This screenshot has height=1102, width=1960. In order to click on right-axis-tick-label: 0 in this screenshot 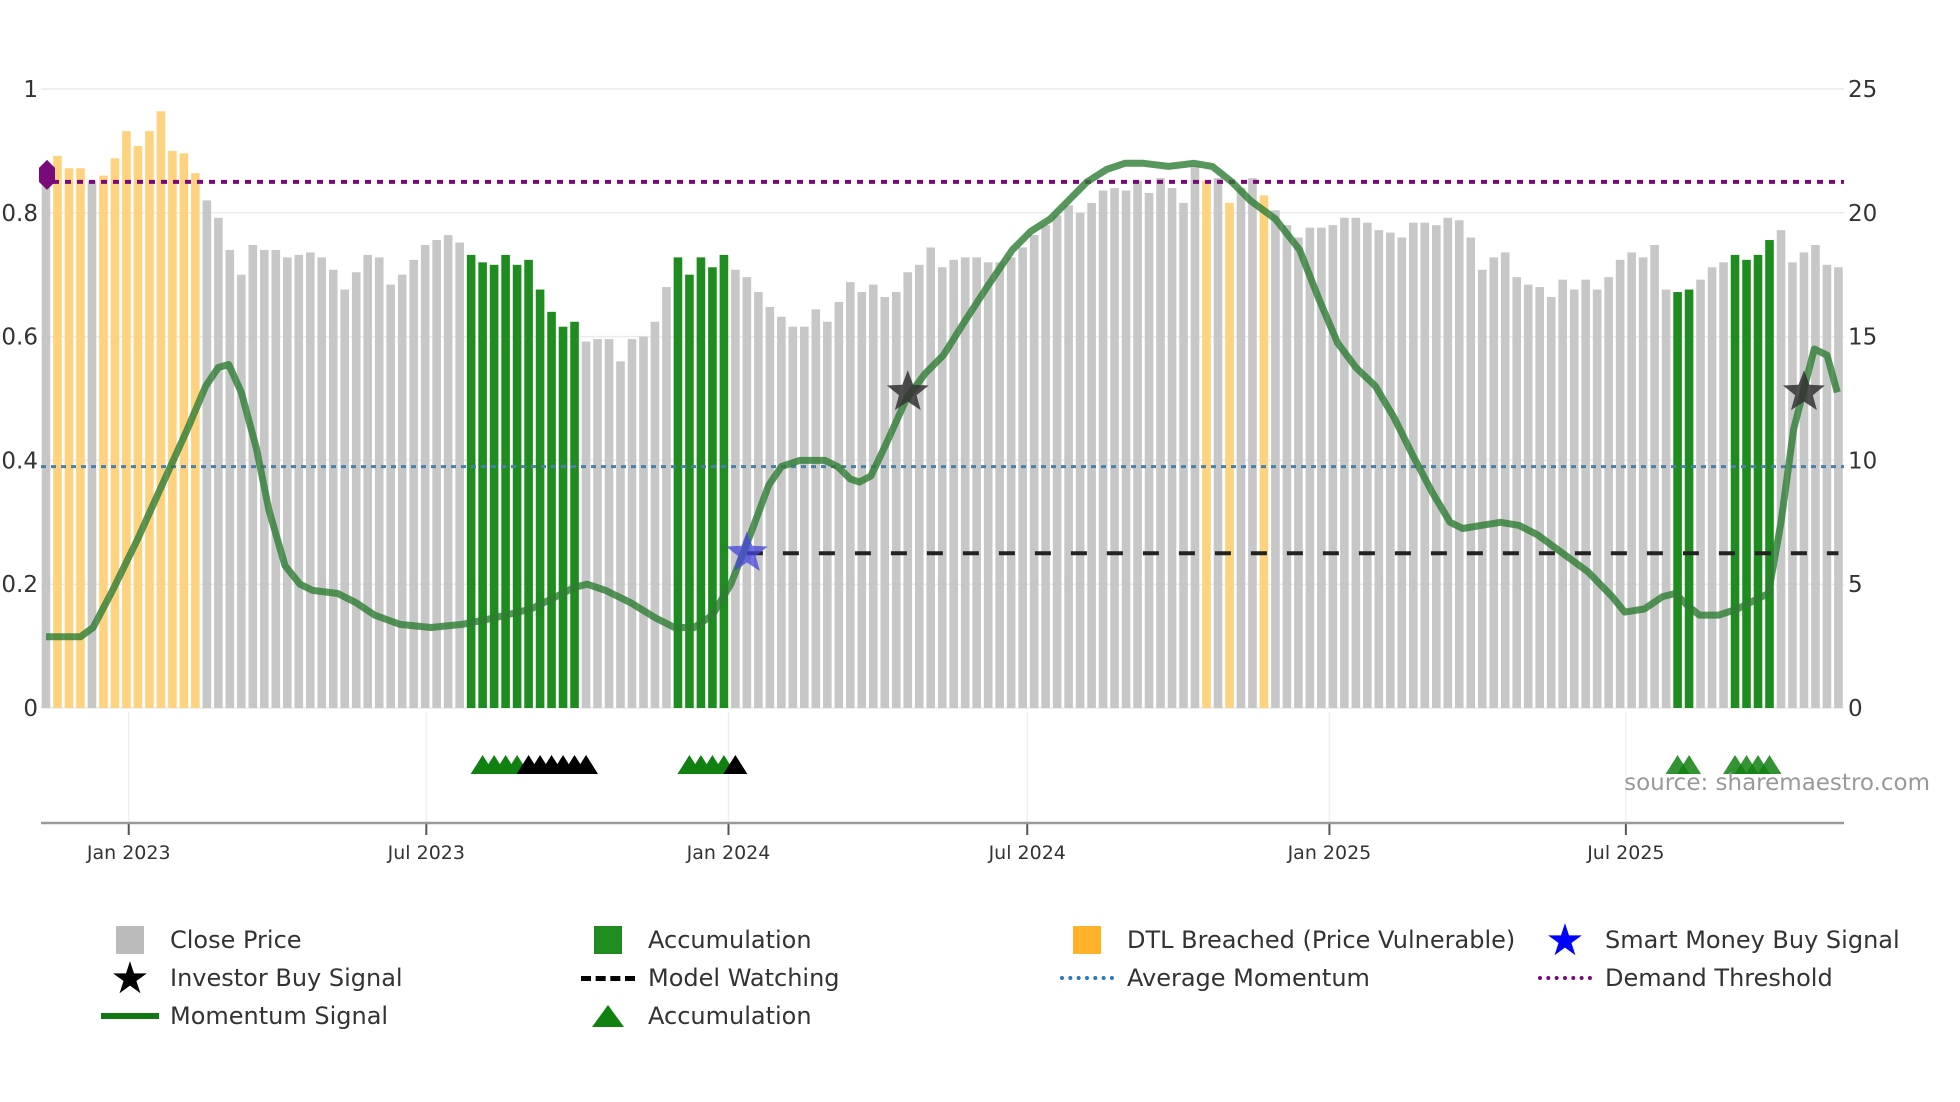, I will do `click(1855, 709)`.